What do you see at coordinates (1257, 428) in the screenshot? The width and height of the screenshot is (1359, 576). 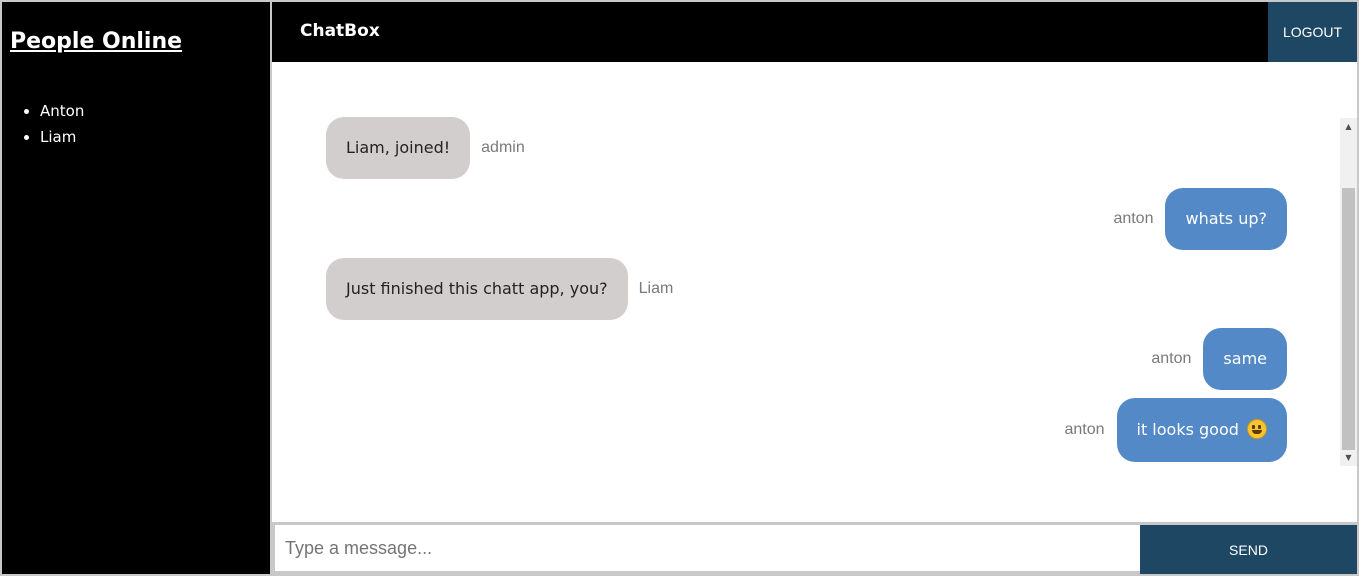 I see `smiley-icon` at bounding box center [1257, 428].